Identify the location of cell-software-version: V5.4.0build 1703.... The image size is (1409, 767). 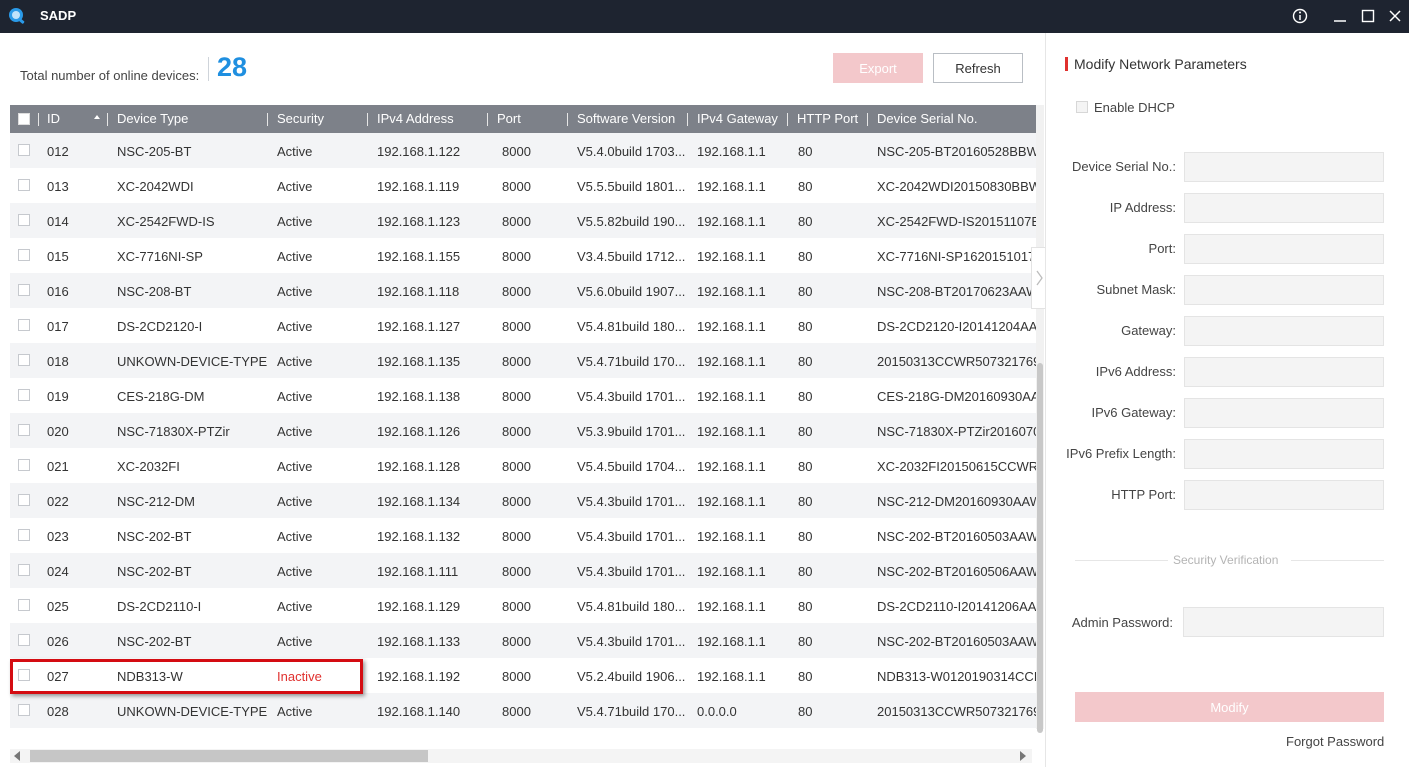
(631, 151).